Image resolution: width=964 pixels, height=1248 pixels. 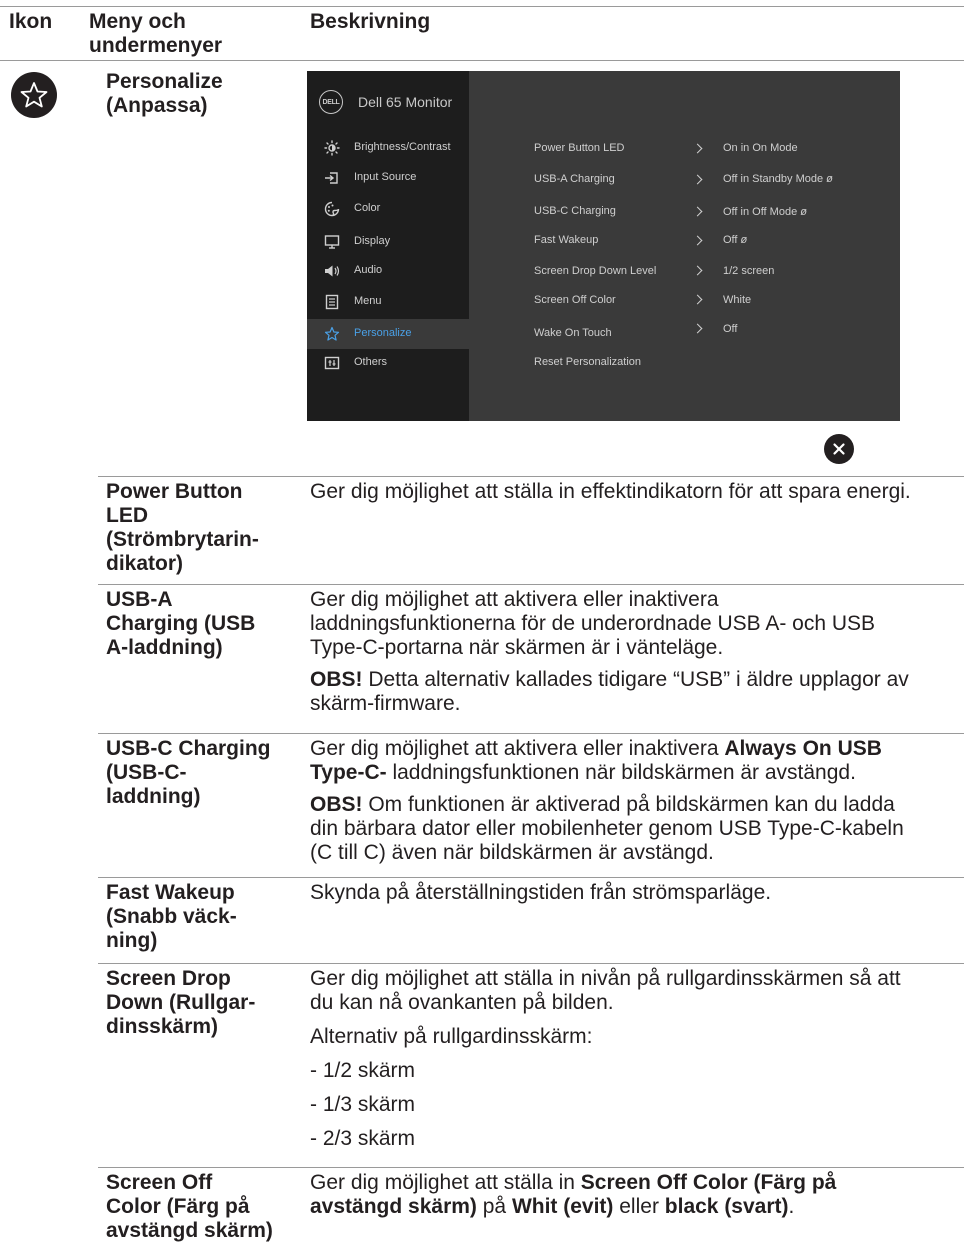 I want to click on osd-option-value: 1/2 screen, so click(x=749, y=271).